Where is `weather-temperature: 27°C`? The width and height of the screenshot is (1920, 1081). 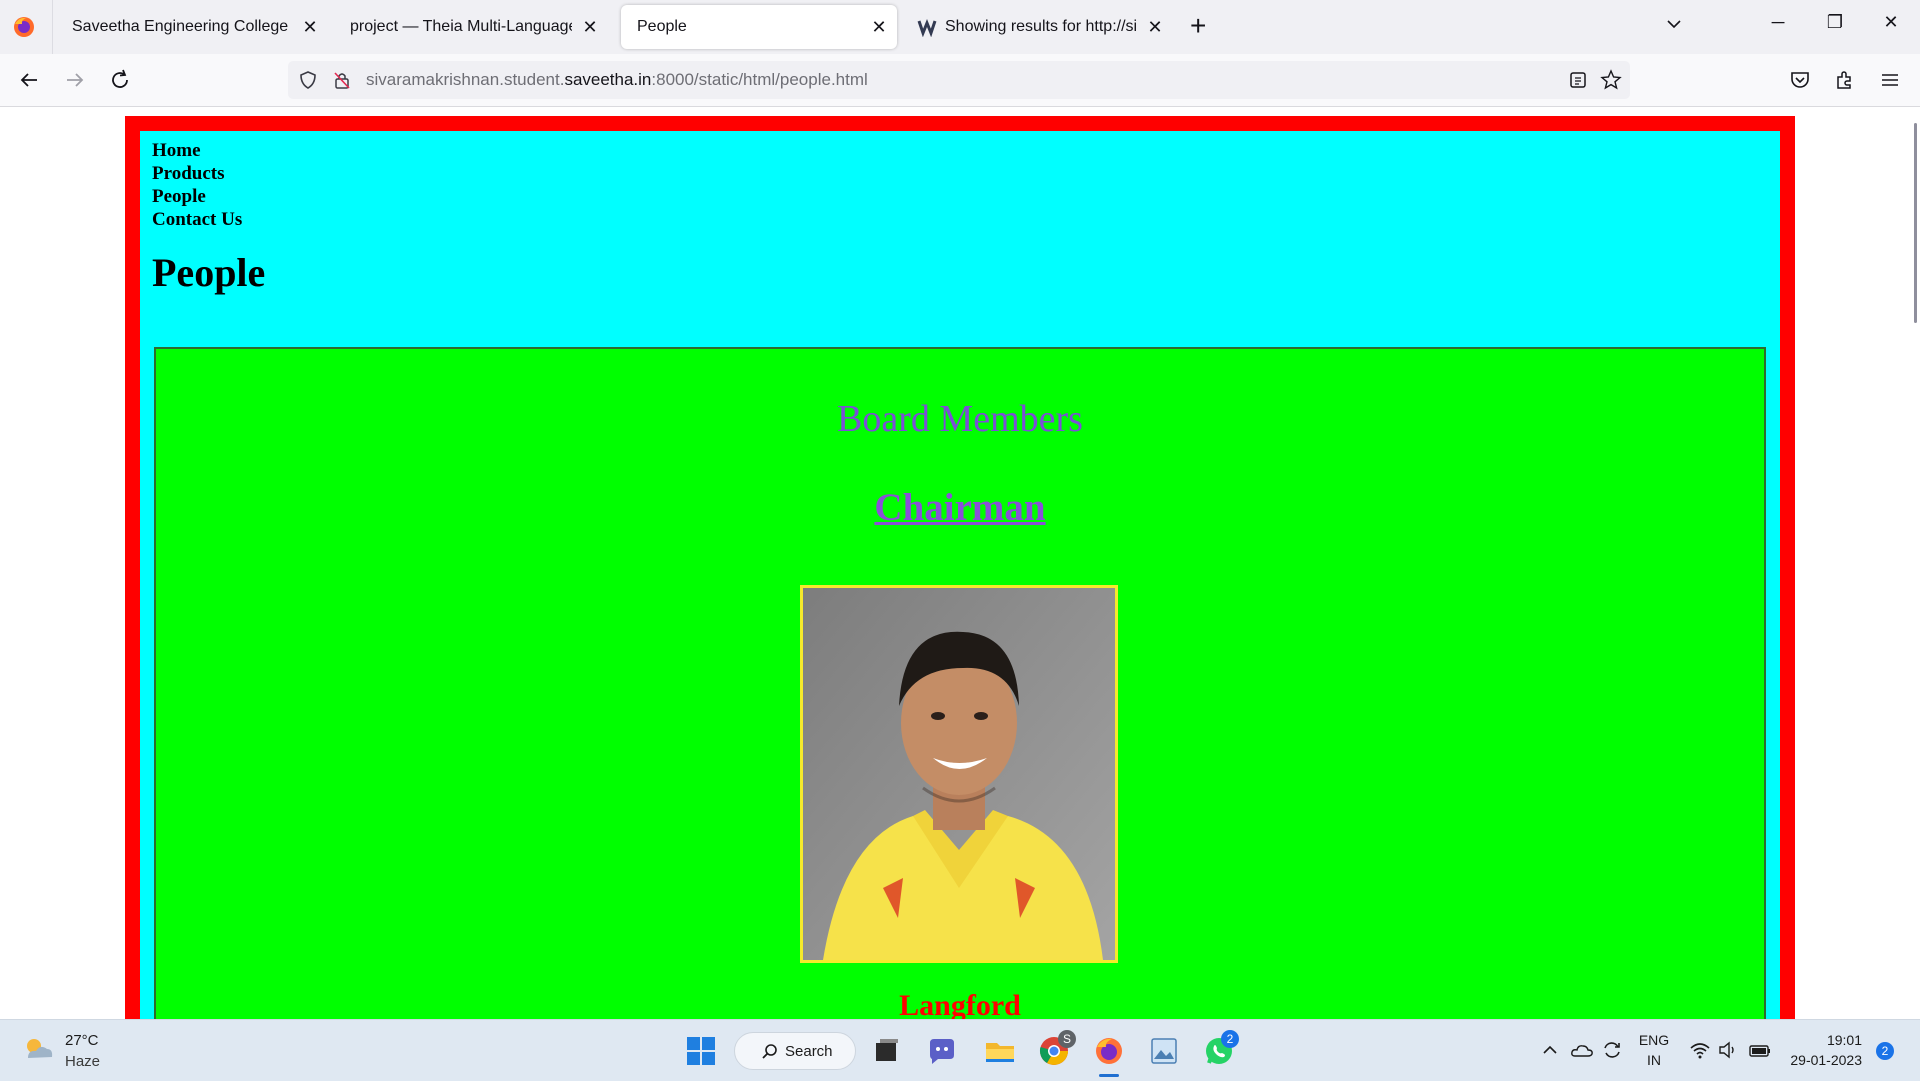 weather-temperature: 27°C is located at coordinates (82, 1040).